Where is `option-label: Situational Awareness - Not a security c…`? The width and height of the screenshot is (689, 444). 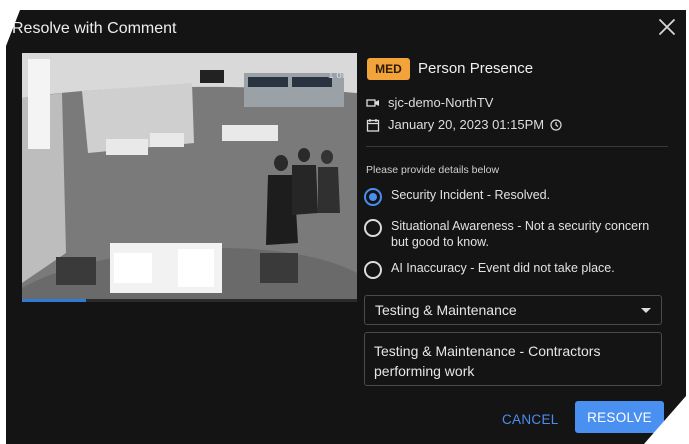 option-label: Situational Awareness - Not a security c… is located at coordinates (520, 234).